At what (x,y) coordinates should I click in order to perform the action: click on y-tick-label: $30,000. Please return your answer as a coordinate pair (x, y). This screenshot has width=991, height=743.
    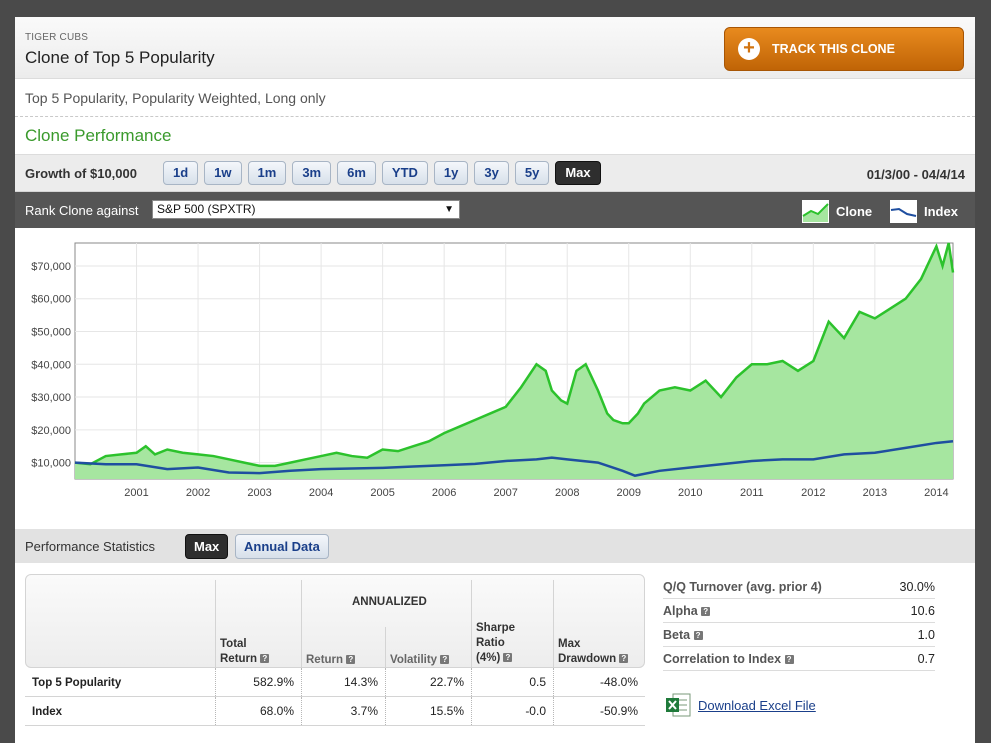
    Looking at the image, I should click on (51, 398).